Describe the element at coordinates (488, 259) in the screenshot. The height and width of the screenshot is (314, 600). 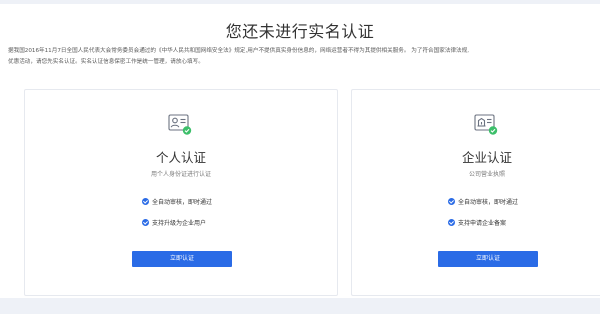
I see `company-verify-button: 立即认证` at that location.